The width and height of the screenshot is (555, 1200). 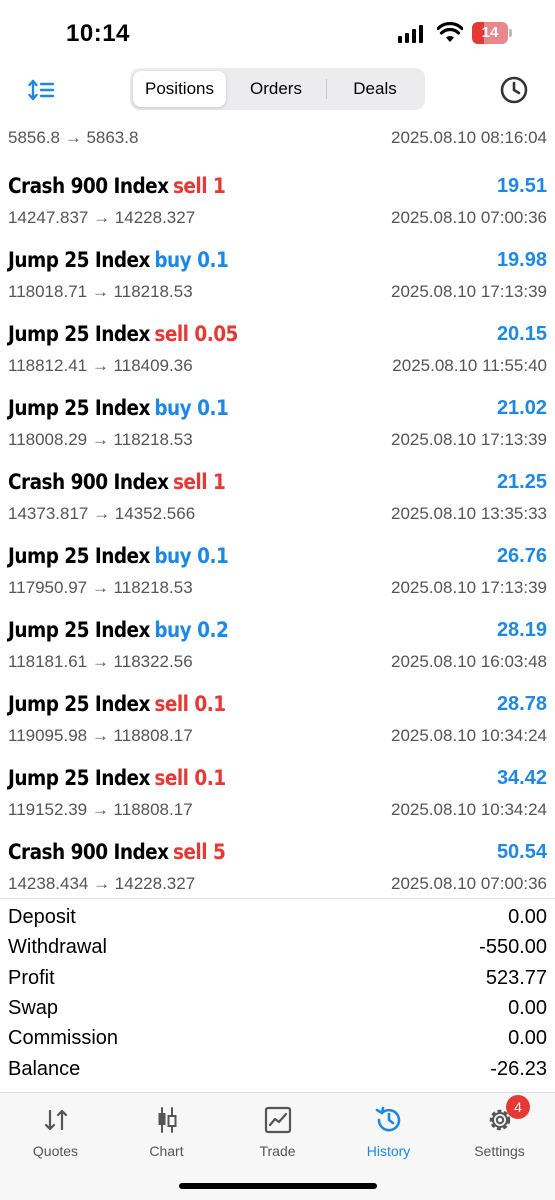 I want to click on segment-deals: Deals, so click(x=375, y=89).